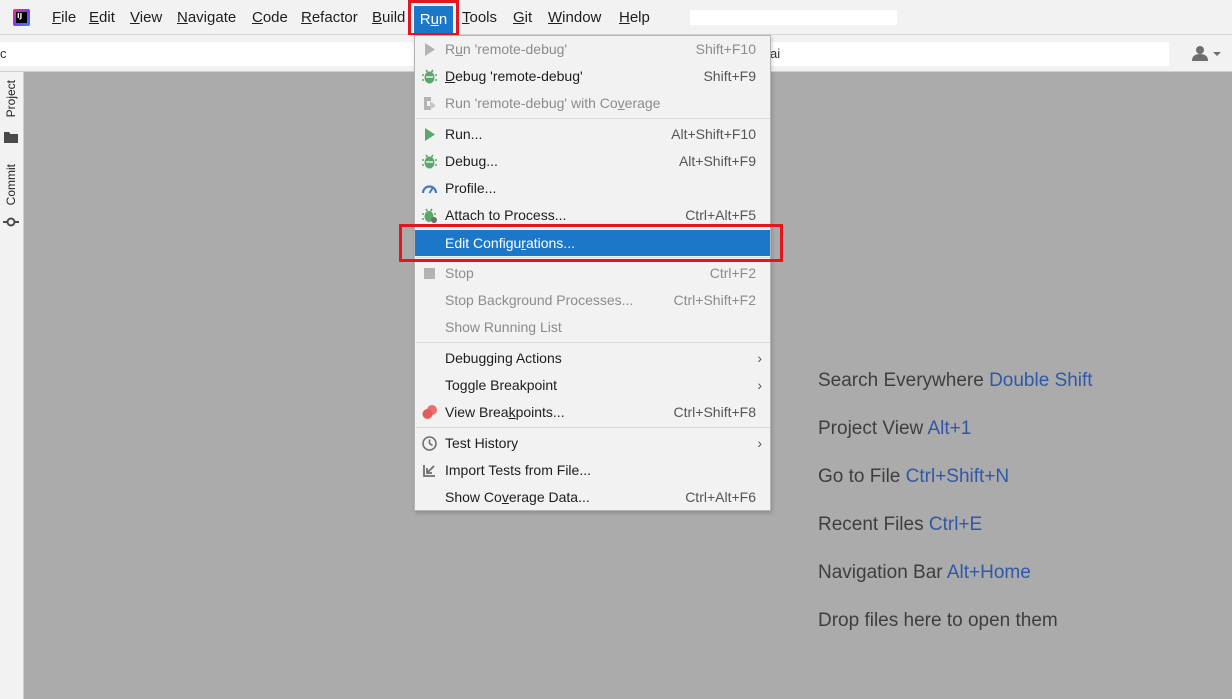  Describe the element at coordinates (592, 161) in the screenshot. I see `menu-item-debug: Debug... Alt+Shift+F9` at that location.